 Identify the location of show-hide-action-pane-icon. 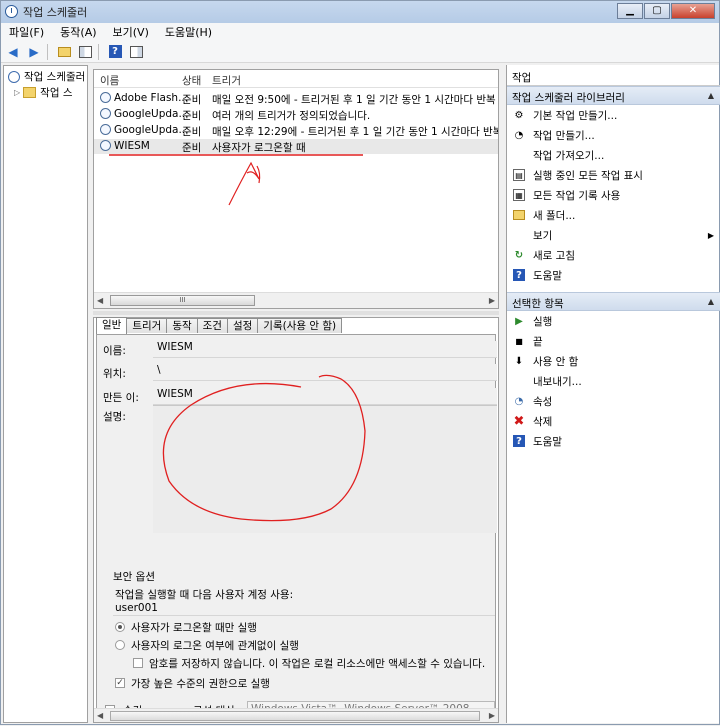
(136, 52).